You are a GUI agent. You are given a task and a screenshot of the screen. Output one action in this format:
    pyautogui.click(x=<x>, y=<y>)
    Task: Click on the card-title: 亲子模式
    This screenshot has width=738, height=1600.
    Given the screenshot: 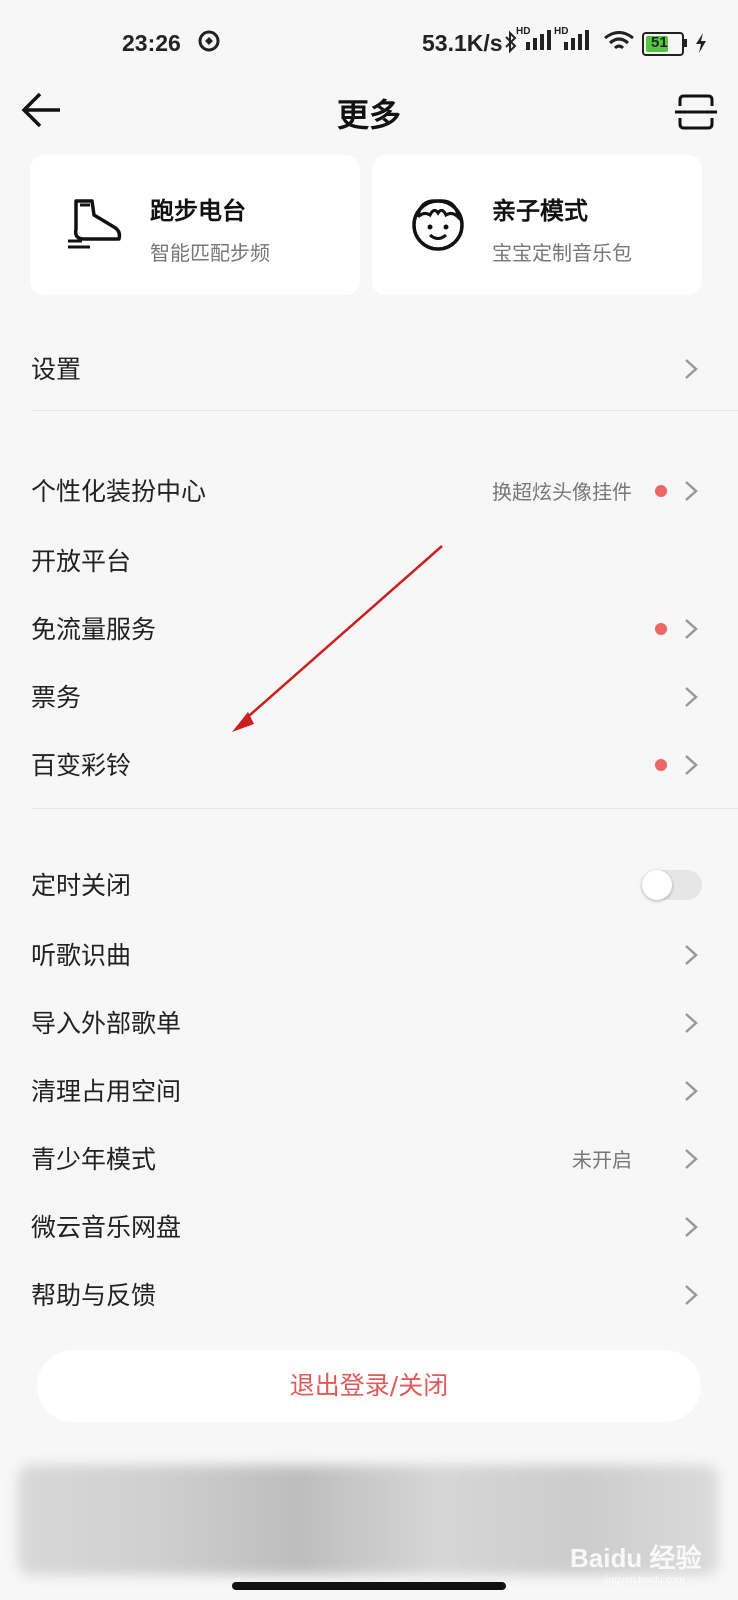 What is the action you would take?
    pyautogui.click(x=540, y=211)
    